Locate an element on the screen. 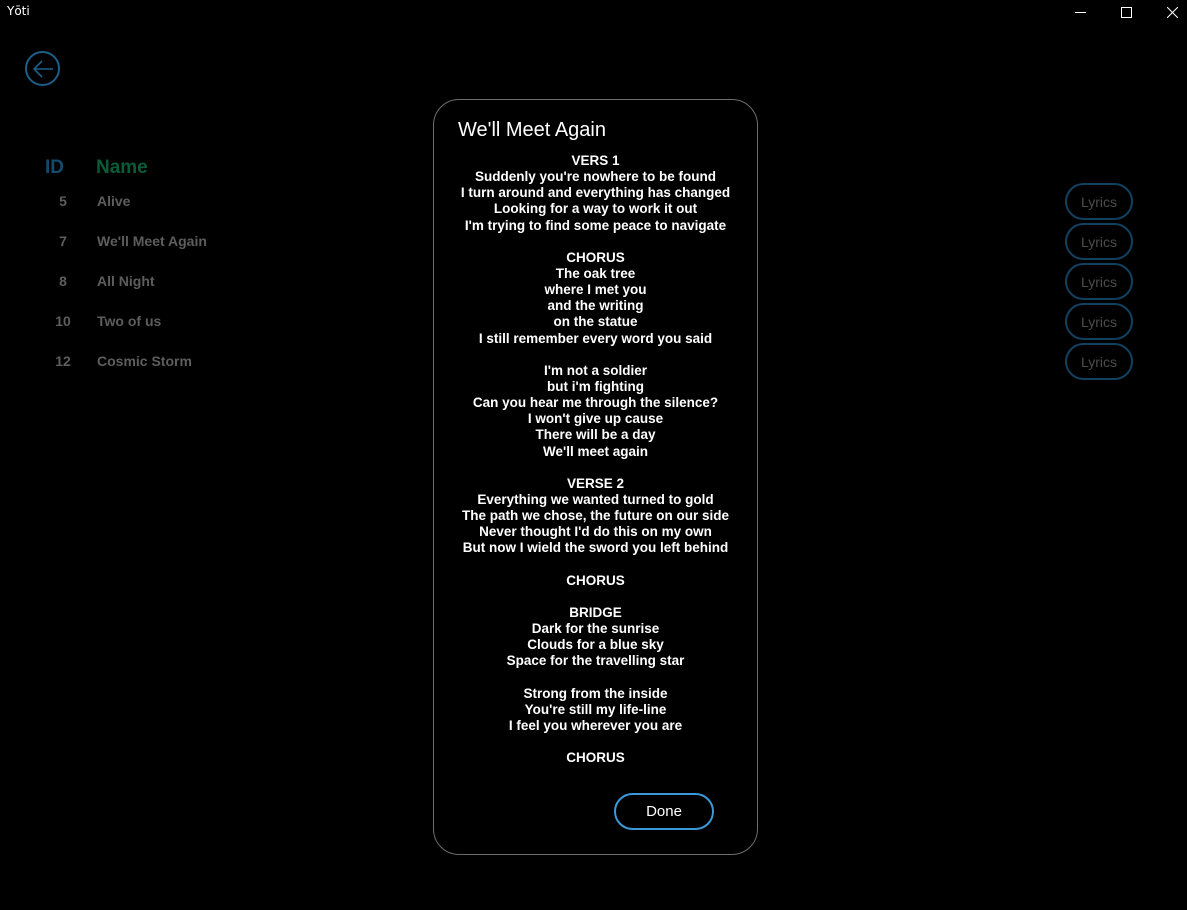 The image size is (1187, 910). song-name: We'll Meet Again is located at coordinates (152, 241).